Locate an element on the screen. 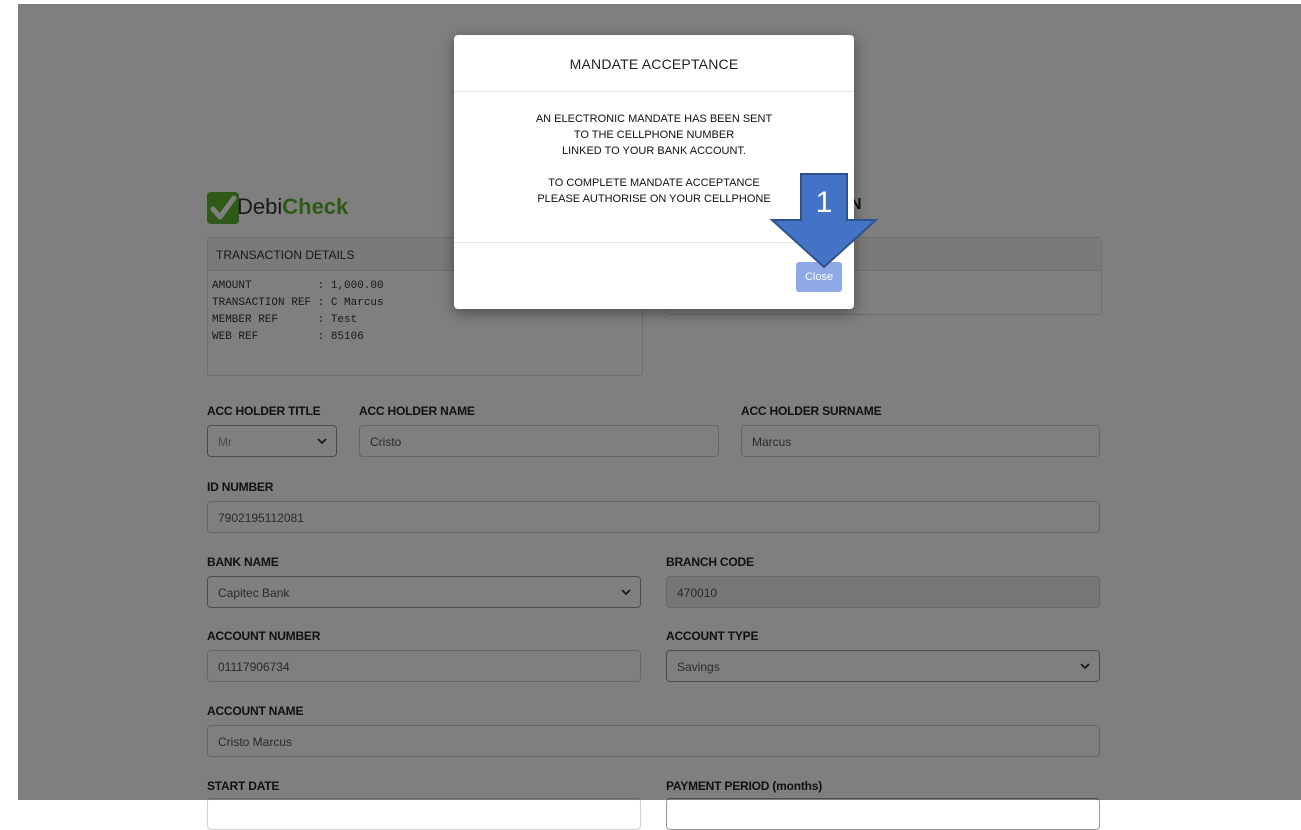 The image size is (1301, 830). modal-body-line: TO THE CELLPHONE NUMBER is located at coordinates (654, 135).